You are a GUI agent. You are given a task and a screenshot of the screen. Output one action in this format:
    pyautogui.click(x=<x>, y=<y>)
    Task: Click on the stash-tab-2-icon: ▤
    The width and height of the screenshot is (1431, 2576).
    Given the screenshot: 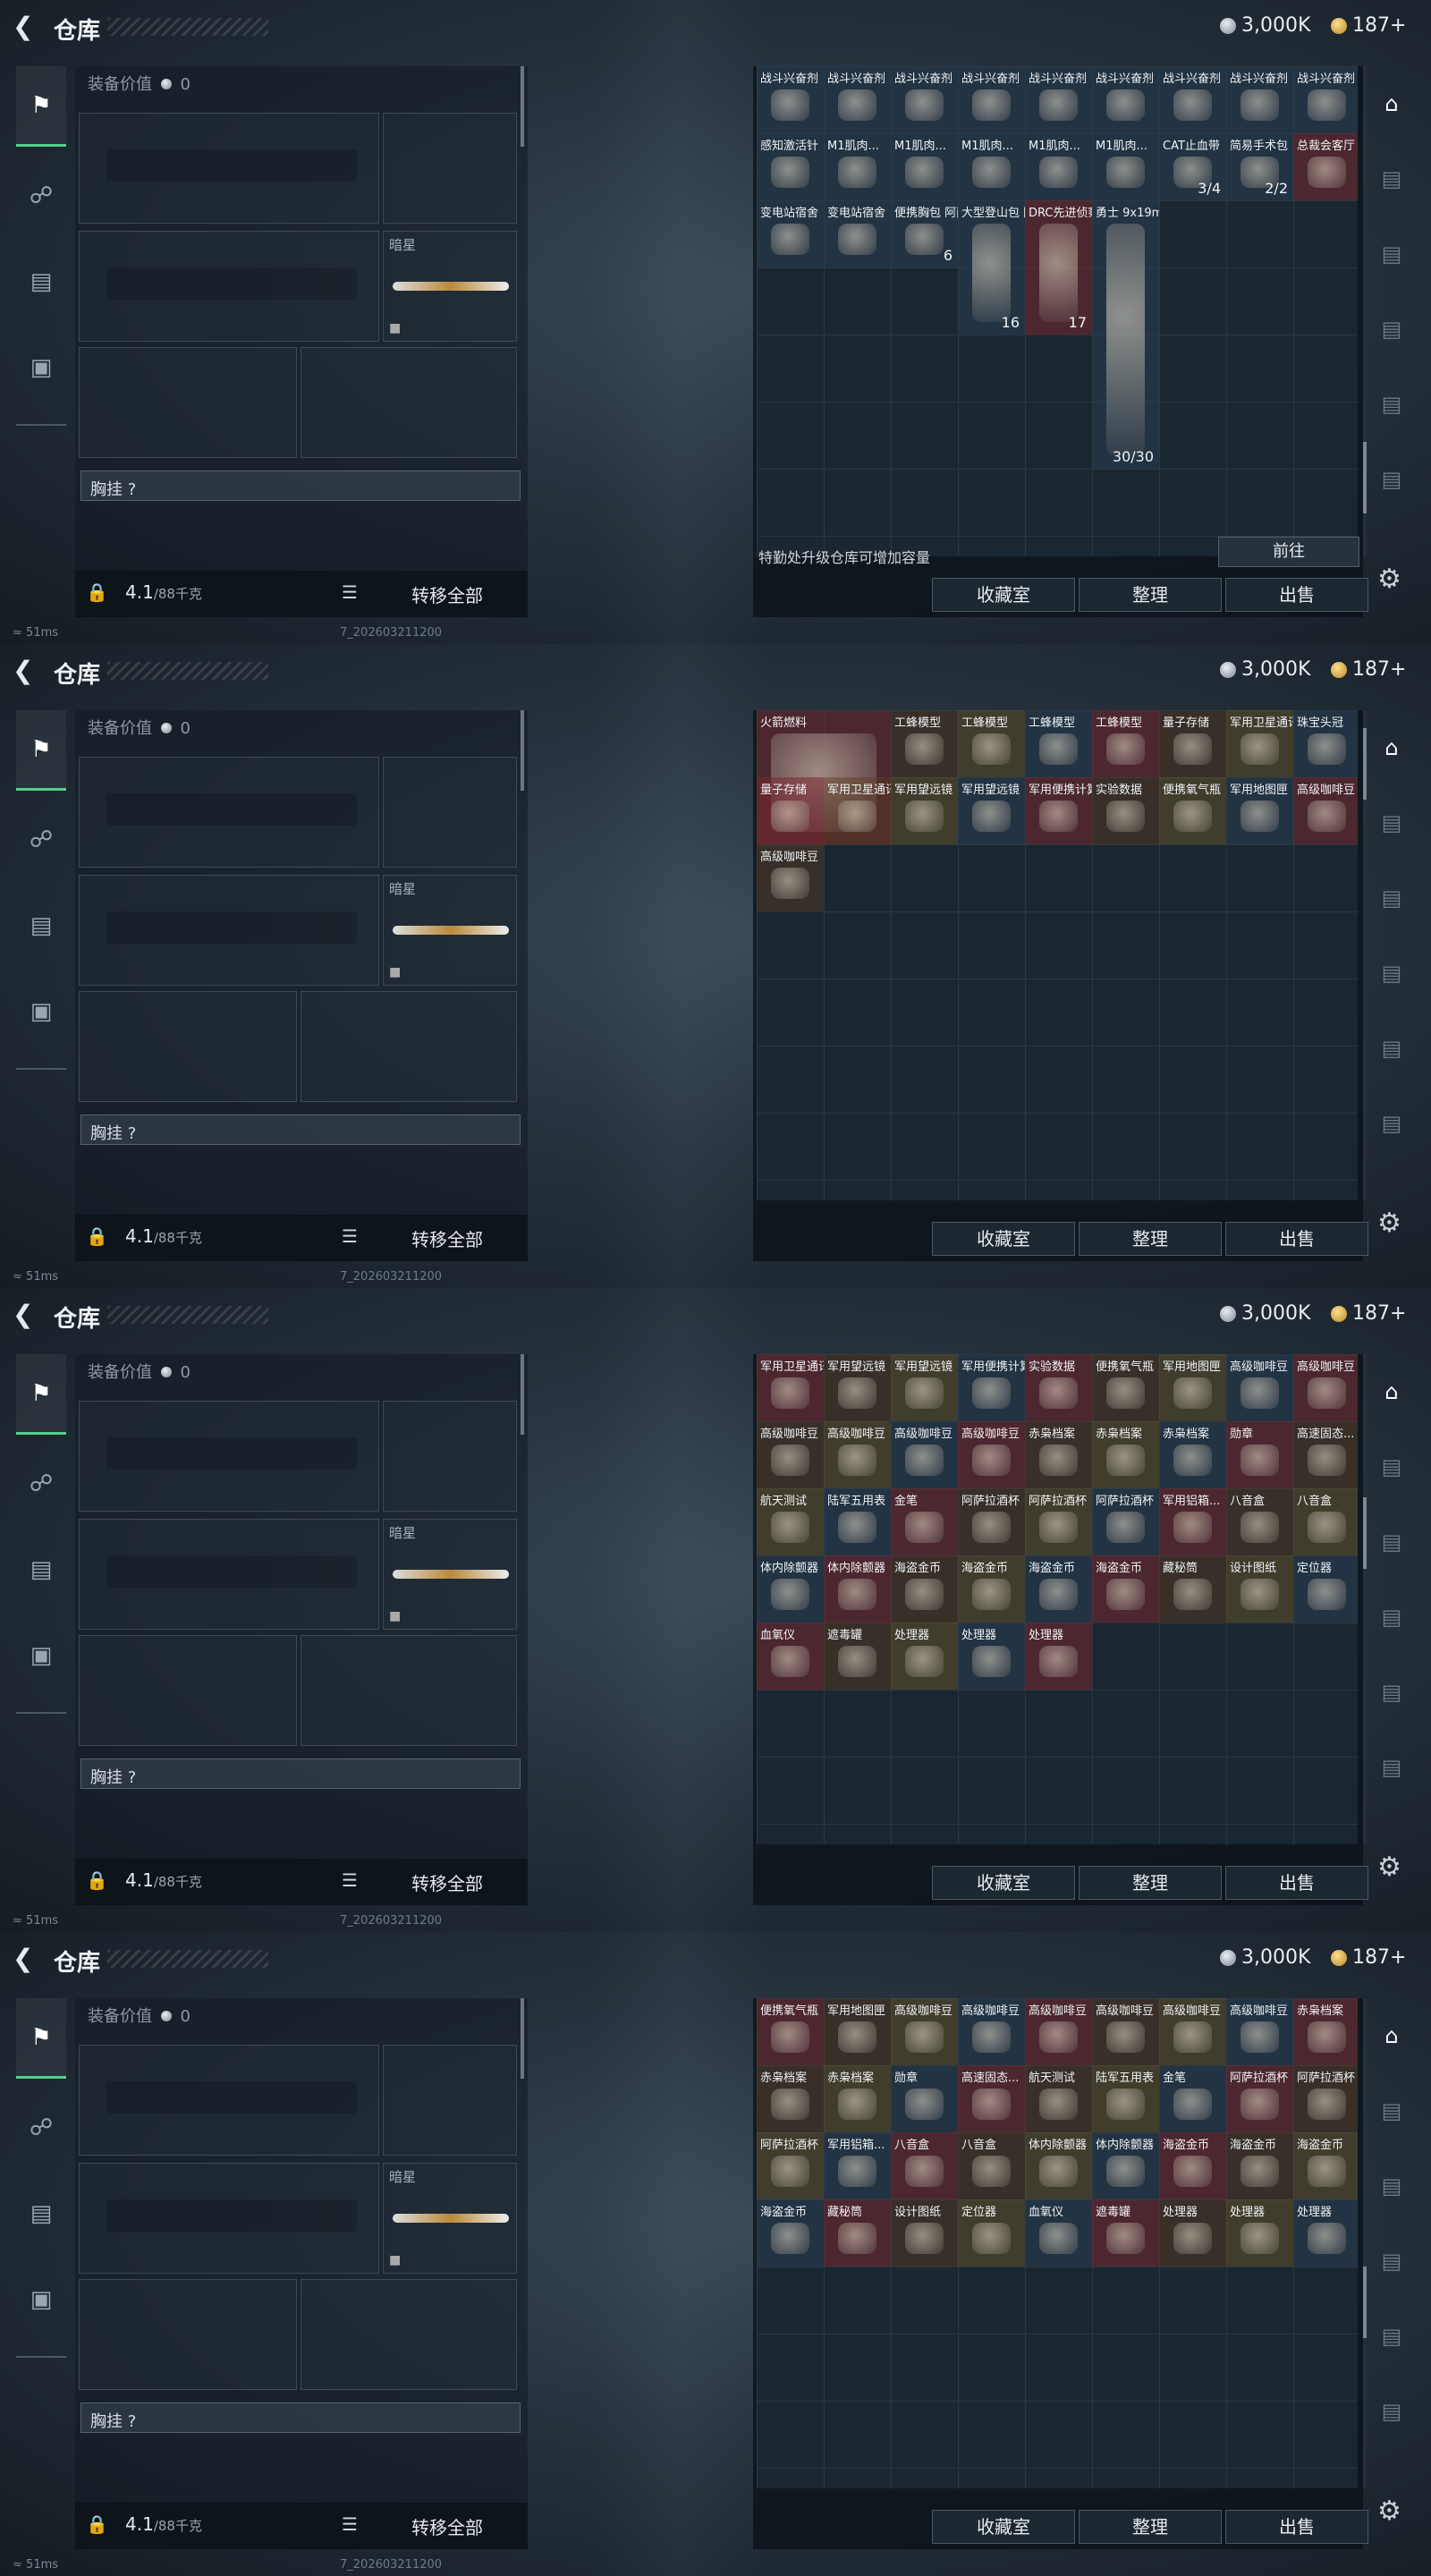 What is the action you would take?
    pyautogui.click(x=1392, y=179)
    